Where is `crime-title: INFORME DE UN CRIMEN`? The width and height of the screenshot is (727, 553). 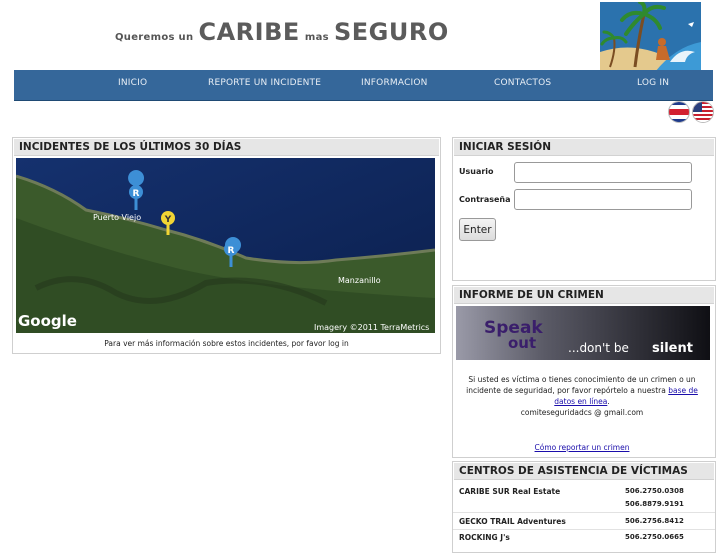 crime-title: INFORME DE UN CRIMEN is located at coordinates (584, 295).